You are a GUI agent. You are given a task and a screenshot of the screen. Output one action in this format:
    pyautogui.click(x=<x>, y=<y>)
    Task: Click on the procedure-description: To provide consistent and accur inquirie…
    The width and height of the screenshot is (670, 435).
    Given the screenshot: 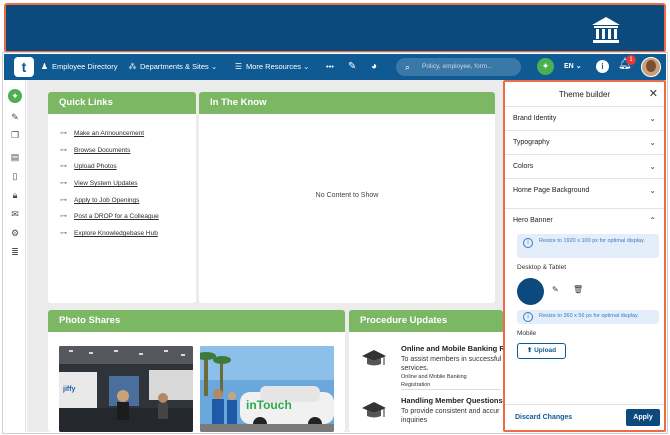 What is the action you would take?
    pyautogui.click(x=450, y=416)
    